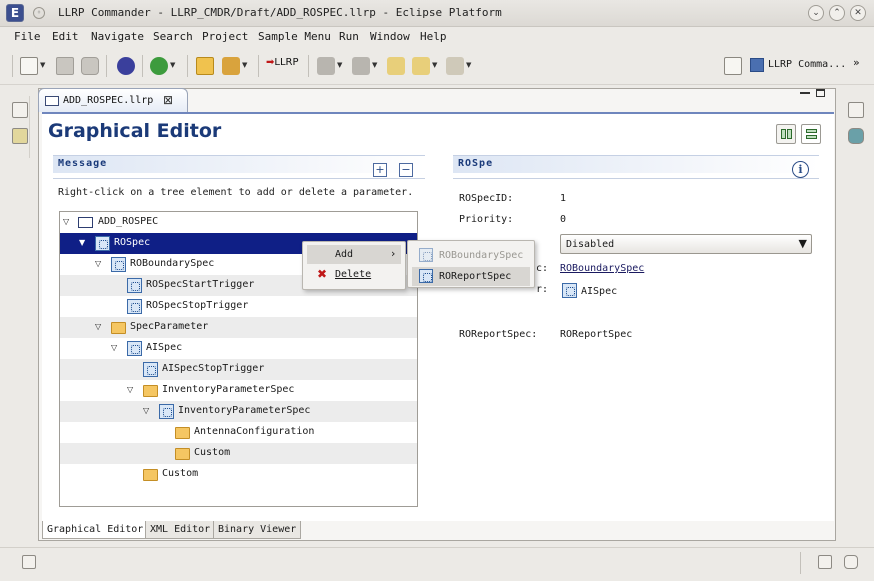 This screenshot has height=581, width=874. I want to click on globe-icon, so click(126, 66).